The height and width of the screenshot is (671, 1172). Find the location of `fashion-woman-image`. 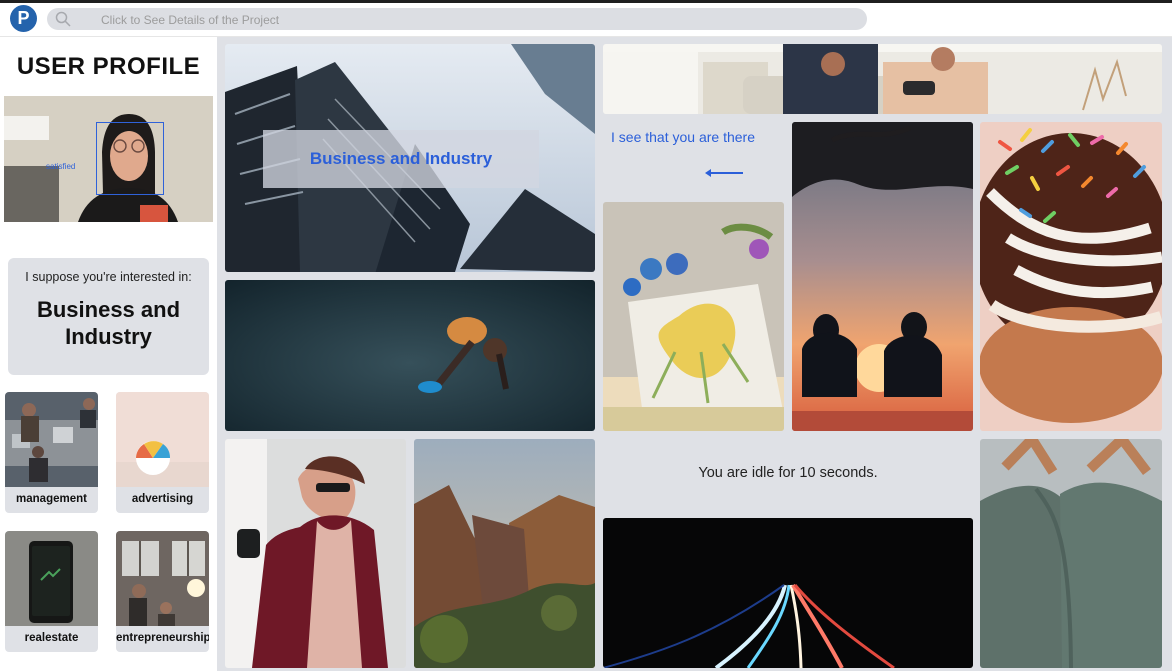

fashion-woman-image is located at coordinates (315, 553).